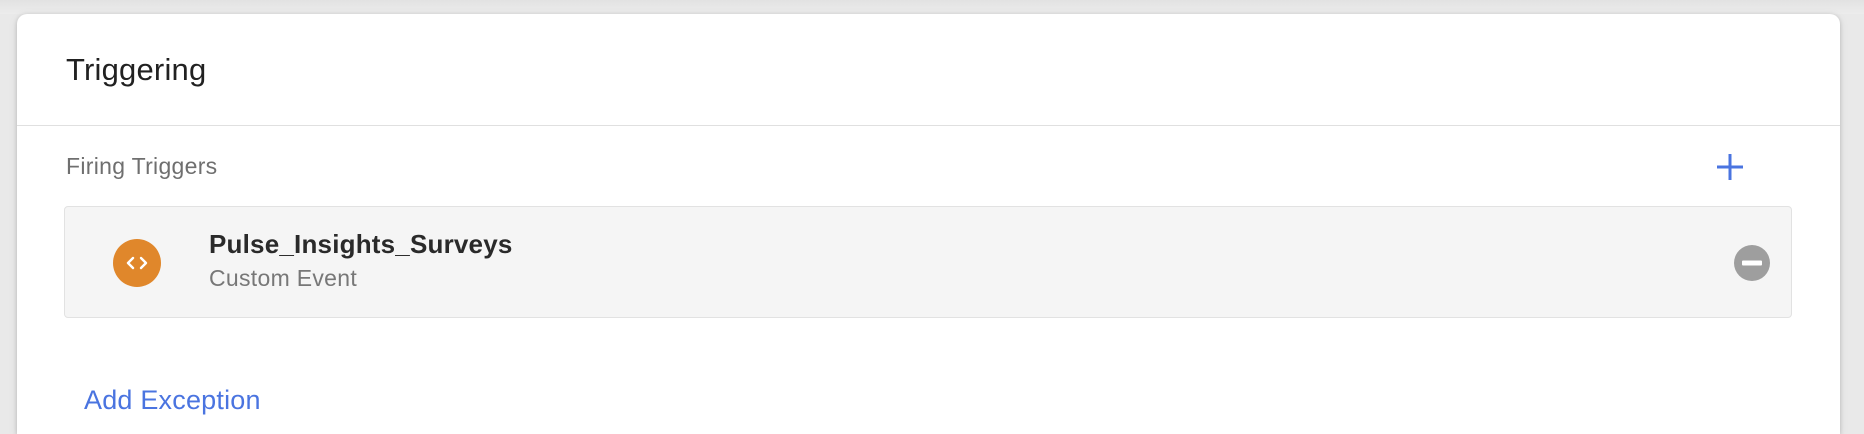  Describe the element at coordinates (137, 263) in the screenshot. I see `custom-event-code-icon` at that location.